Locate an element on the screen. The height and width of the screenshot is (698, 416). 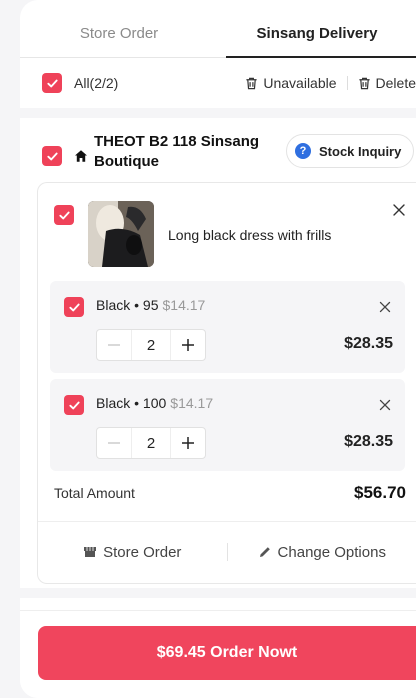
change-options-button: Change Options is located at coordinates (322, 552).